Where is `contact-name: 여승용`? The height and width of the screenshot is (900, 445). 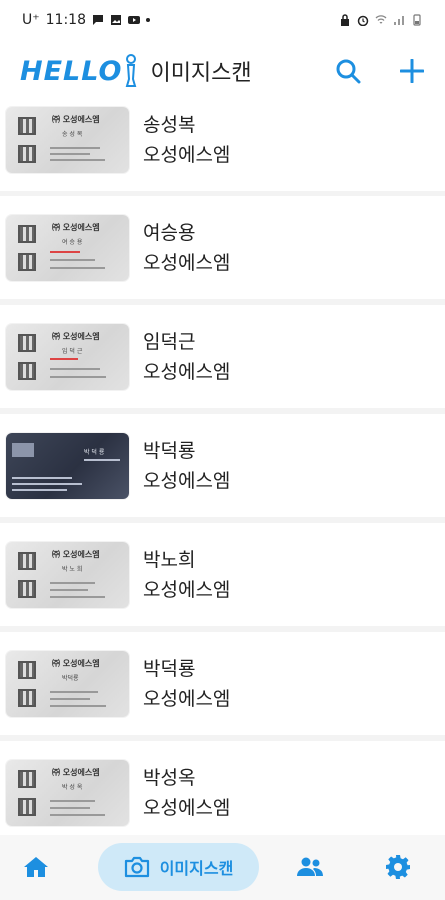
contact-name: 여승용 is located at coordinates (169, 232).